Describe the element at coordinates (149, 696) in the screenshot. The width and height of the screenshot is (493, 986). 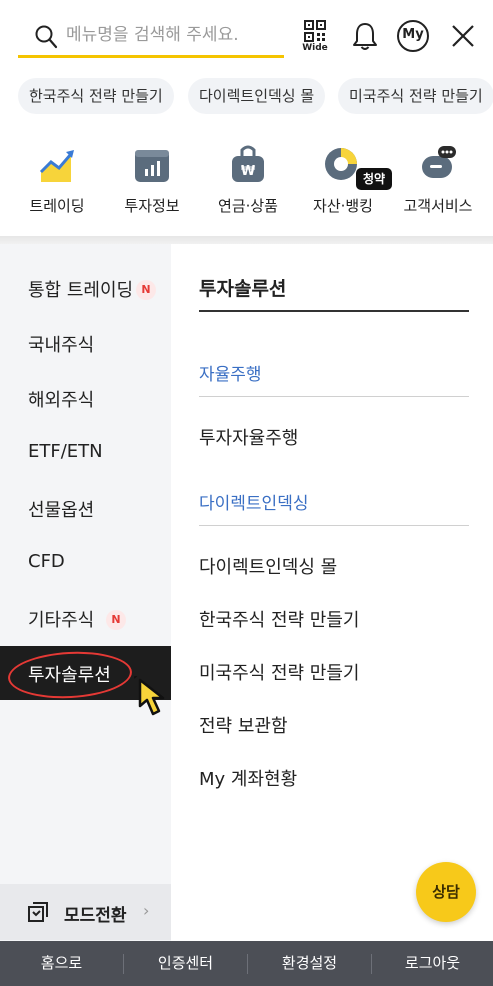
I see `pointer-cursor-icon` at that location.